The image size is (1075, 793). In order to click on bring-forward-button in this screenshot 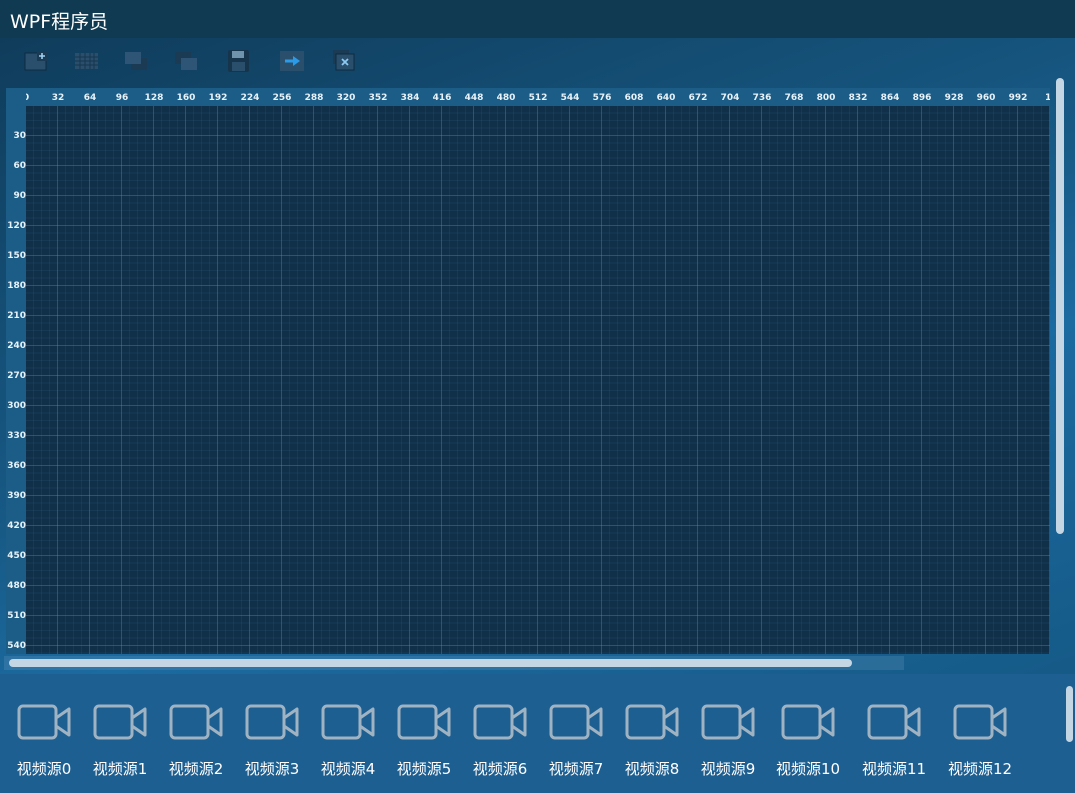, I will do `click(136, 61)`.